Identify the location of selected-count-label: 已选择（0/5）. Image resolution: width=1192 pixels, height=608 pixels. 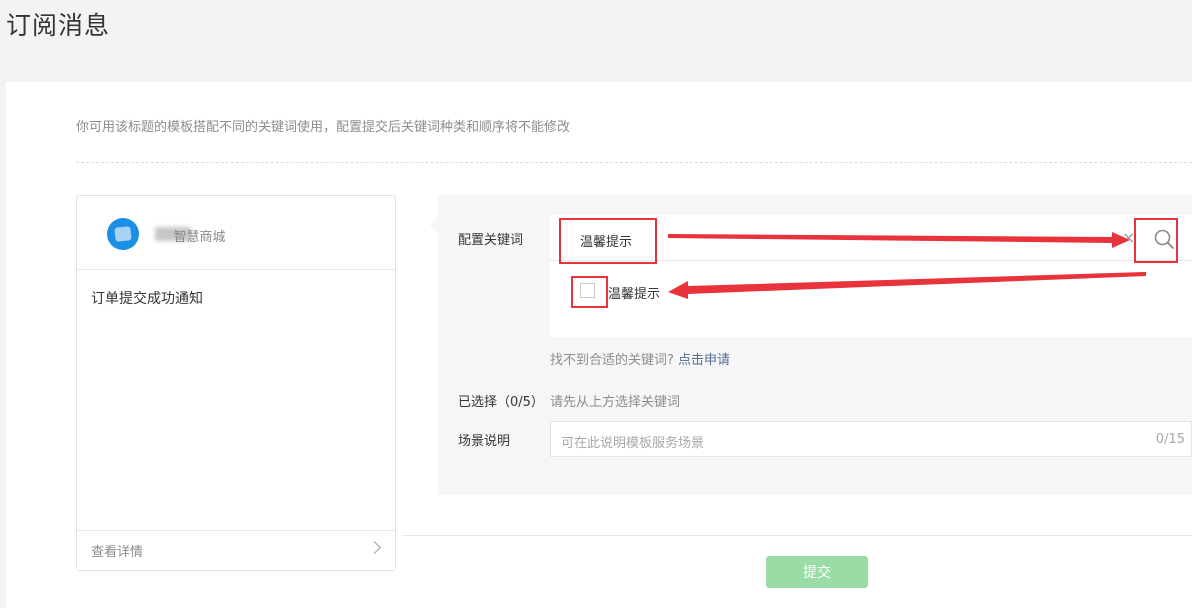
(501, 402).